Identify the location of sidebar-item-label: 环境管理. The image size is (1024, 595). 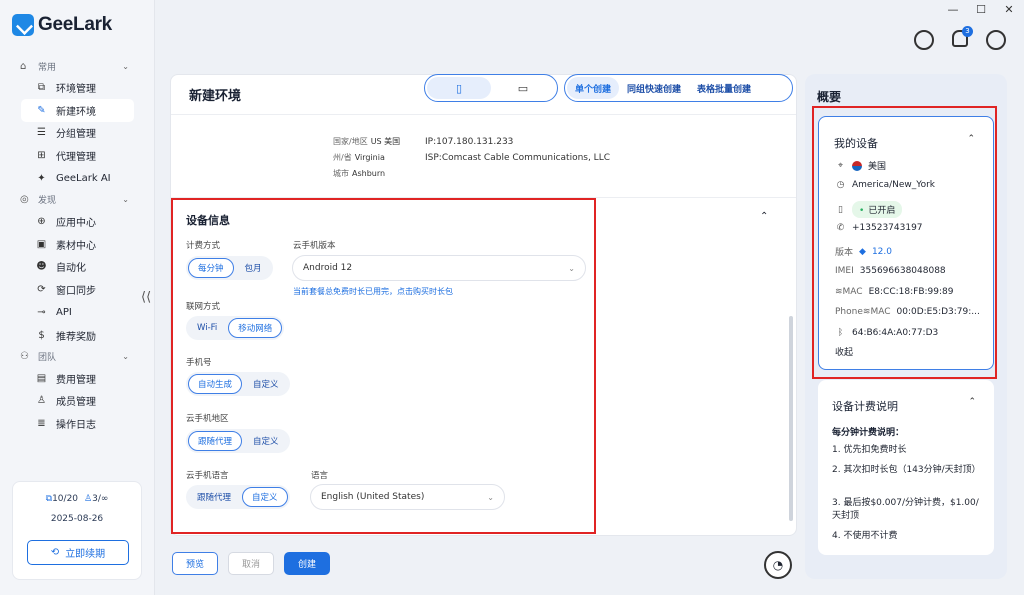
(76, 89).